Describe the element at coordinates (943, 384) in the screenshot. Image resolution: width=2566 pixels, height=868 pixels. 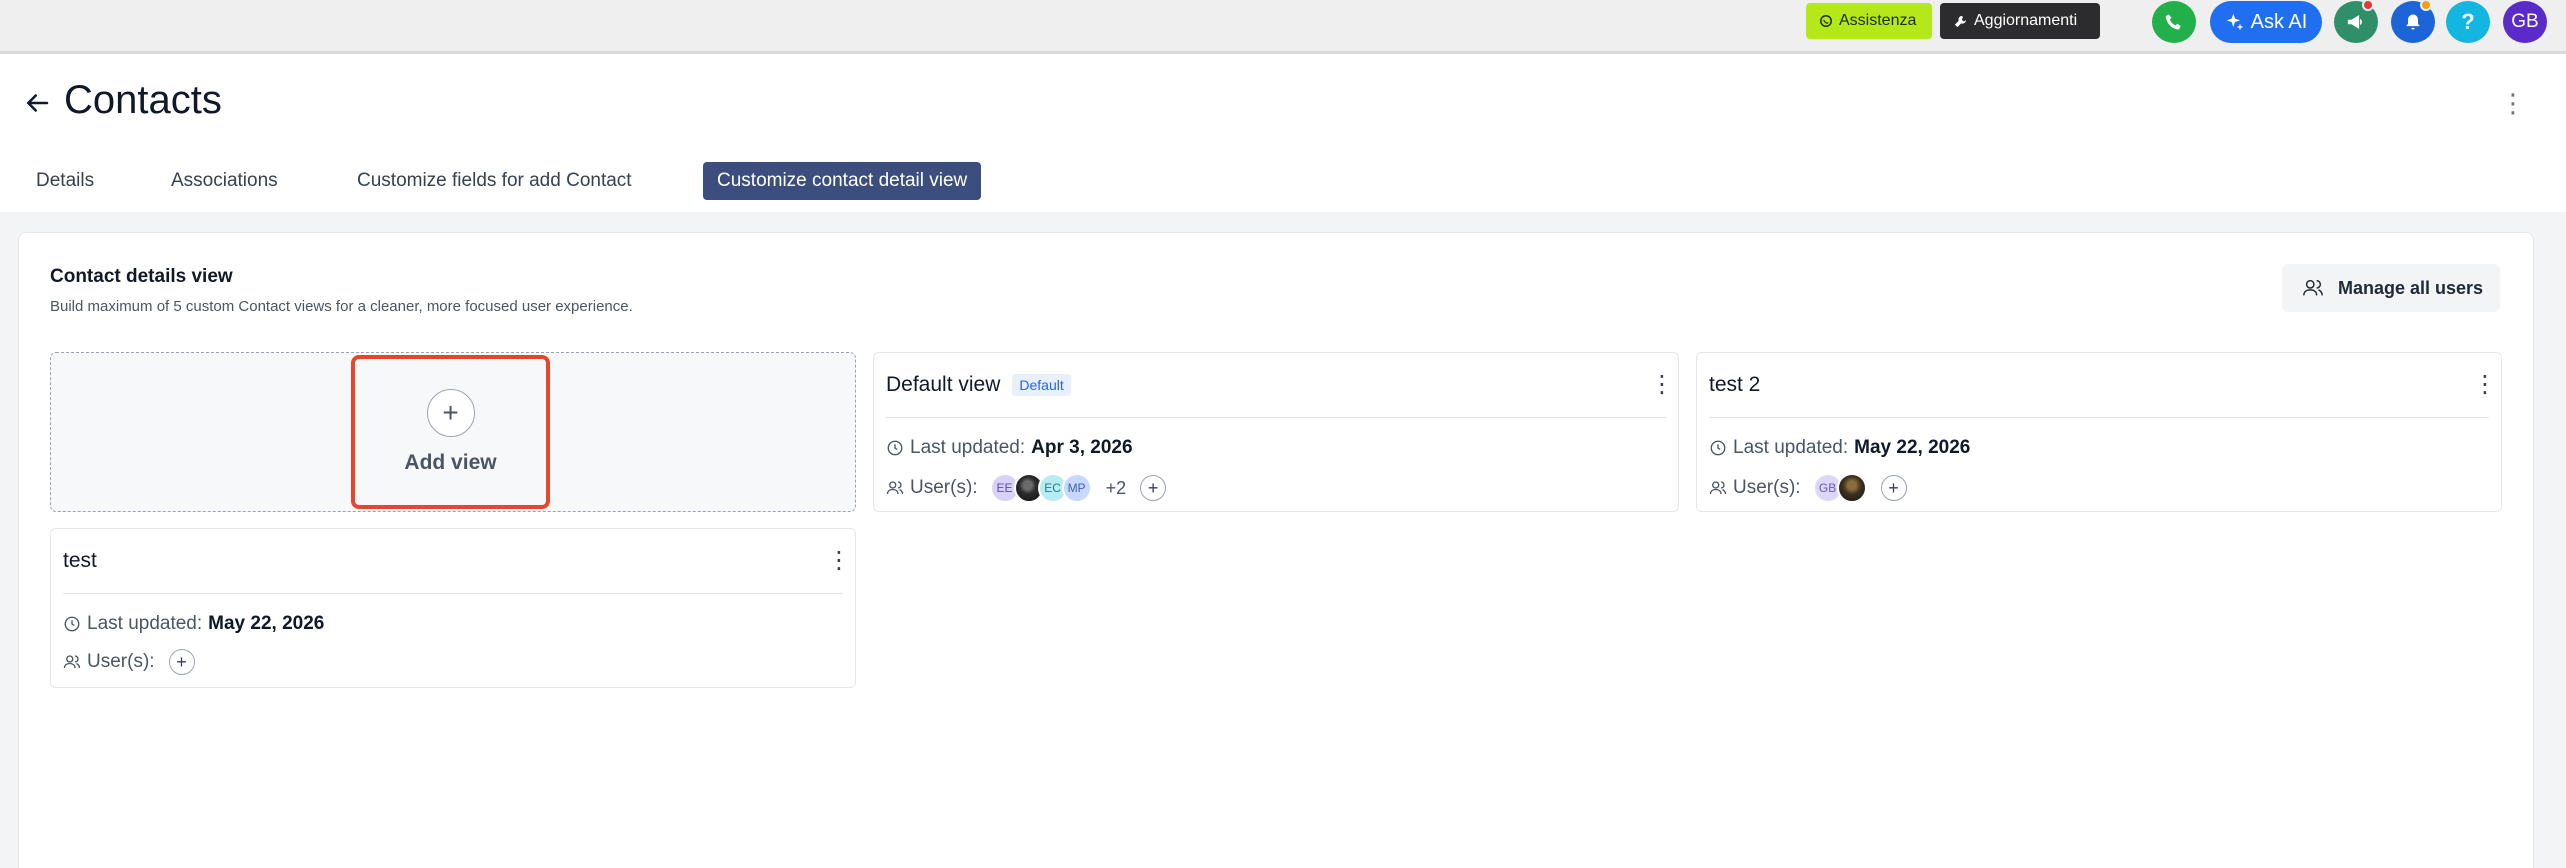
I see `view-name: Default view` at that location.